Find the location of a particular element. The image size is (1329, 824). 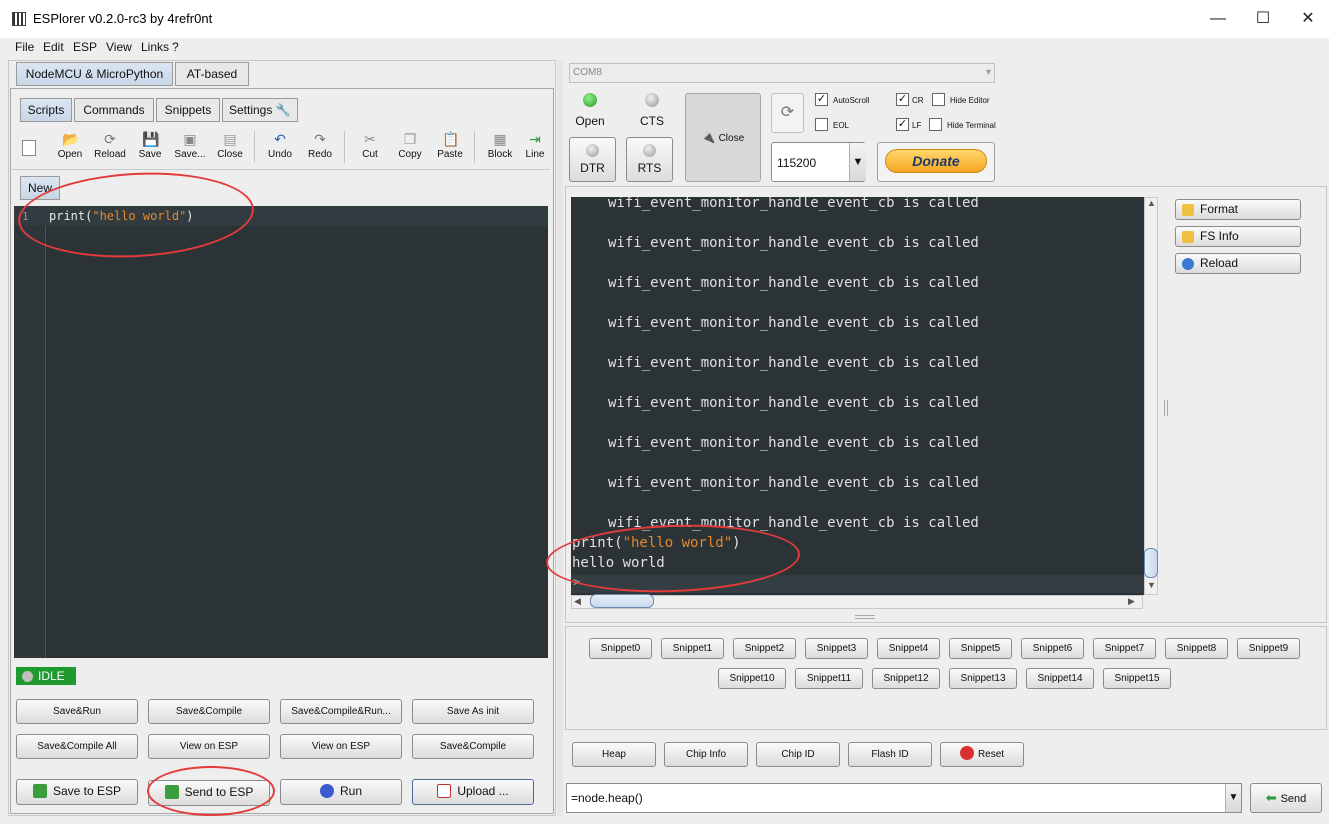

reload-file-button: ⟳ Reload is located at coordinates (110, 147).